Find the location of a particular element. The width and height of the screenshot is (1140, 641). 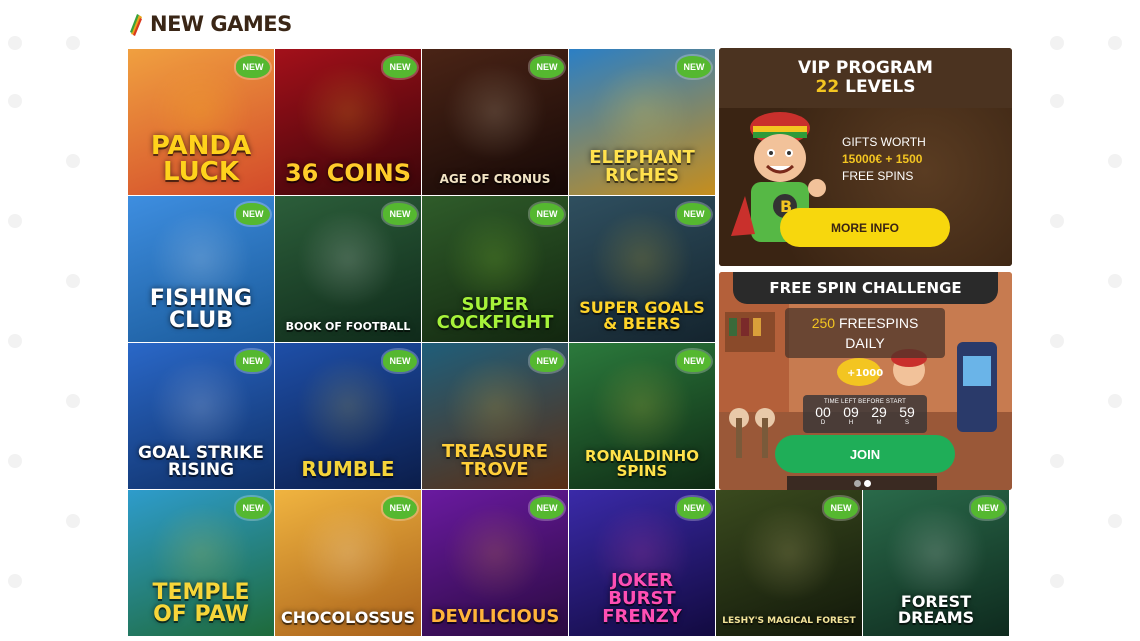

timer-unit: M is located at coordinates (879, 423).